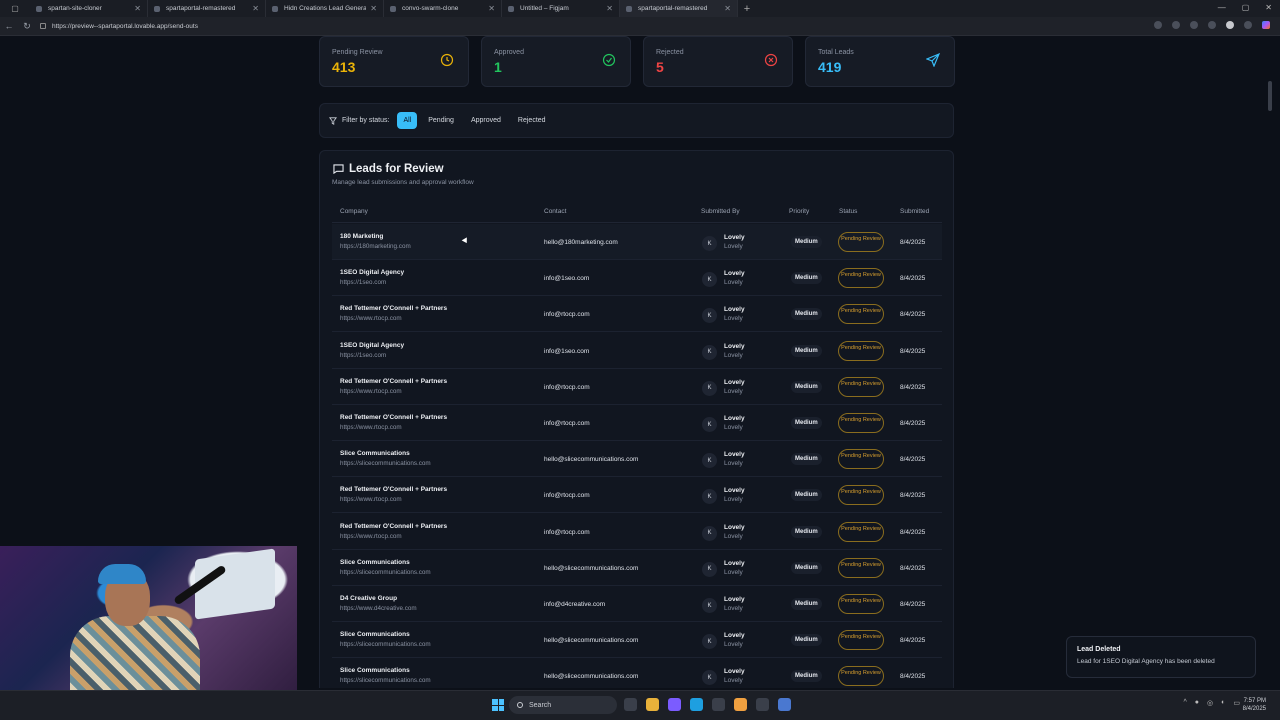 The width and height of the screenshot is (1280, 720). Describe the element at coordinates (1197, 703) in the screenshot. I see `tray-app-icon: ●` at that location.